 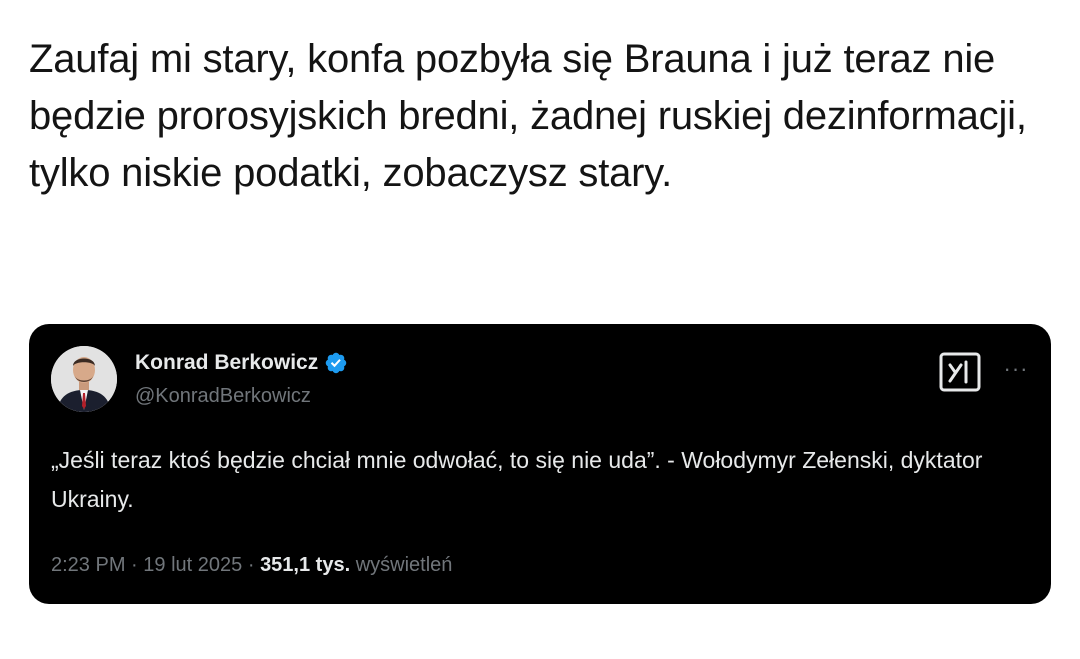 I want to click on views-count: 351,1 tys., so click(x=305, y=565).